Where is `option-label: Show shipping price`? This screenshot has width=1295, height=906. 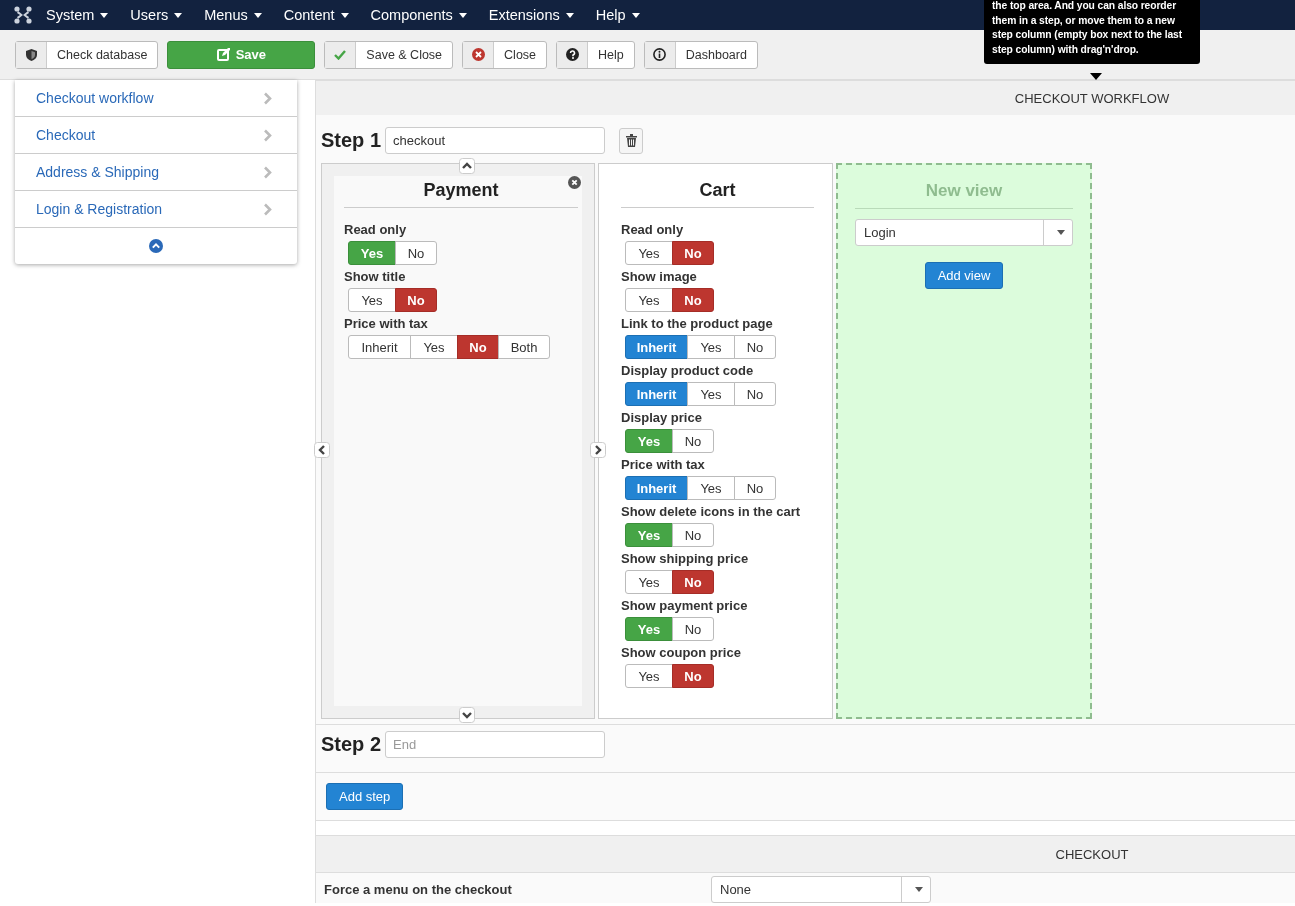
option-label: Show shipping price is located at coordinates (685, 558).